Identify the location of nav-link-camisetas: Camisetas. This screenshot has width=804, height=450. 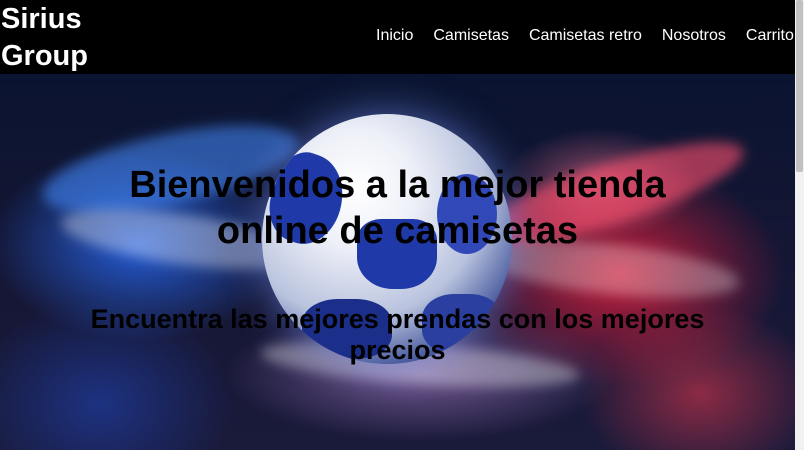
(471, 36).